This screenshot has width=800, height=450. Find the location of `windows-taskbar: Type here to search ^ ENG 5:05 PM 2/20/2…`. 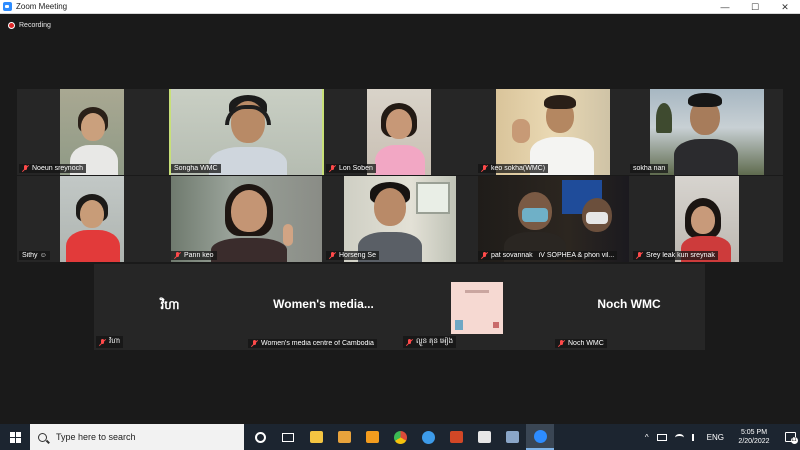

windows-taskbar: Type here to search ^ ENG 5:05 PM 2/20/2… is located at coordinates (400, 437).